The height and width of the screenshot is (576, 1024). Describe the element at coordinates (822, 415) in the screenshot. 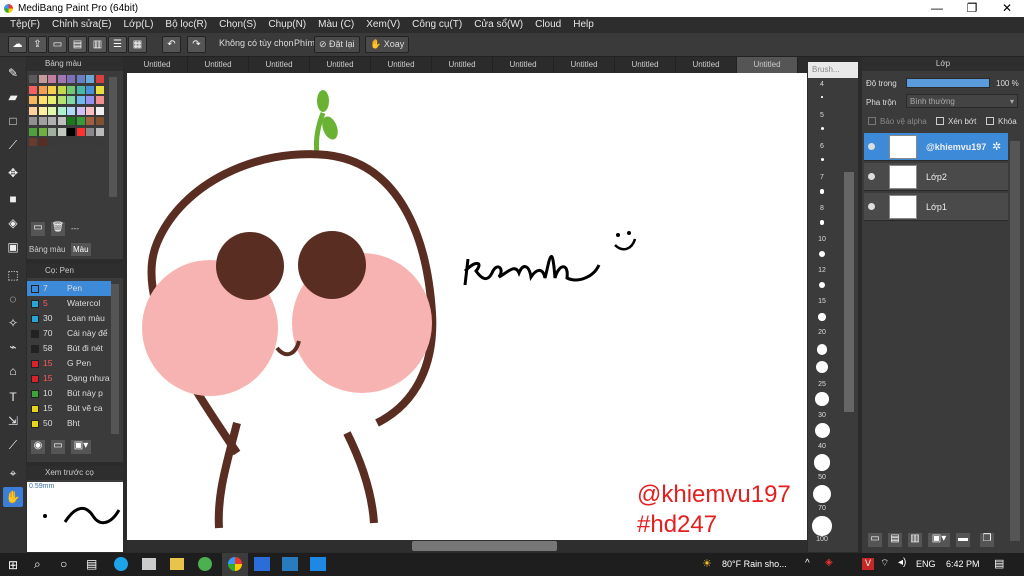

I see `brush-size-label: 30` at that location.